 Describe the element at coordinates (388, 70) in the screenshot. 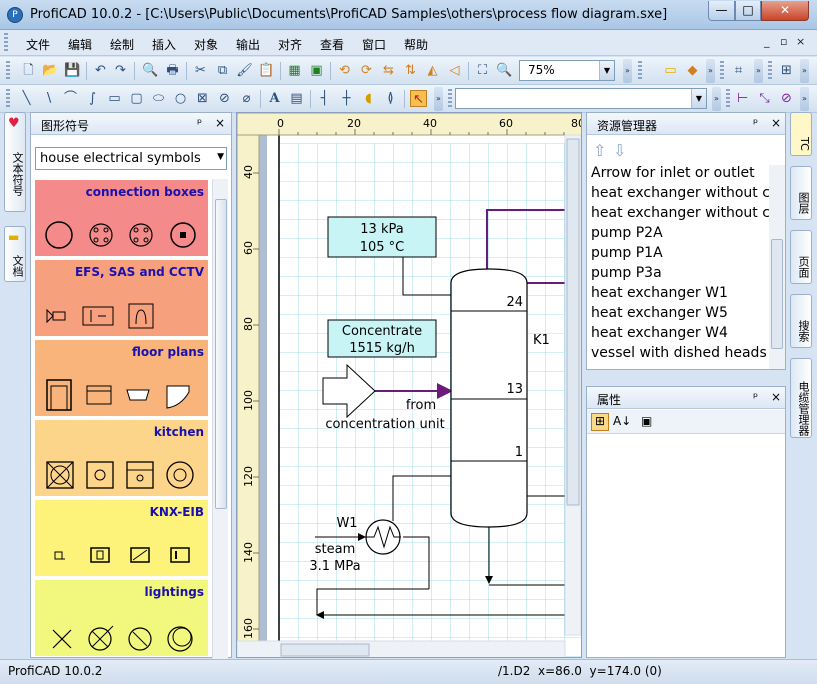

I see `flip-horizontal-icon: ⇆` at that location.